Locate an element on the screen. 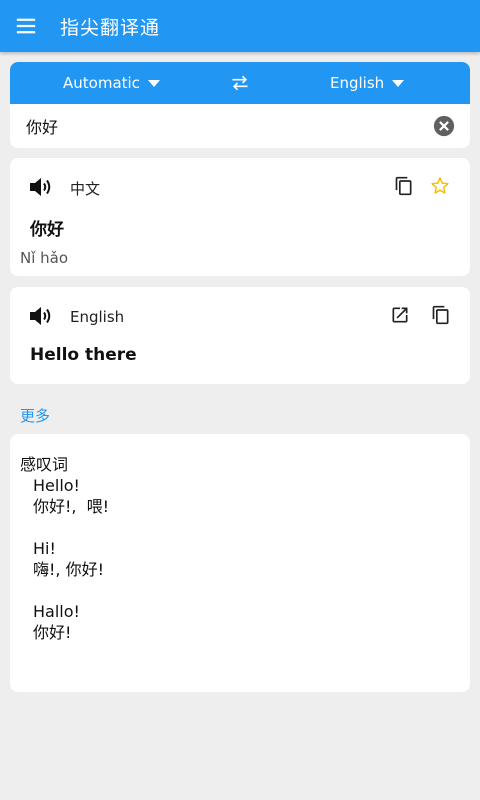 The height and width of the screenshot is (800, 480). star-outline-icon is located at coordinates (440, 186).